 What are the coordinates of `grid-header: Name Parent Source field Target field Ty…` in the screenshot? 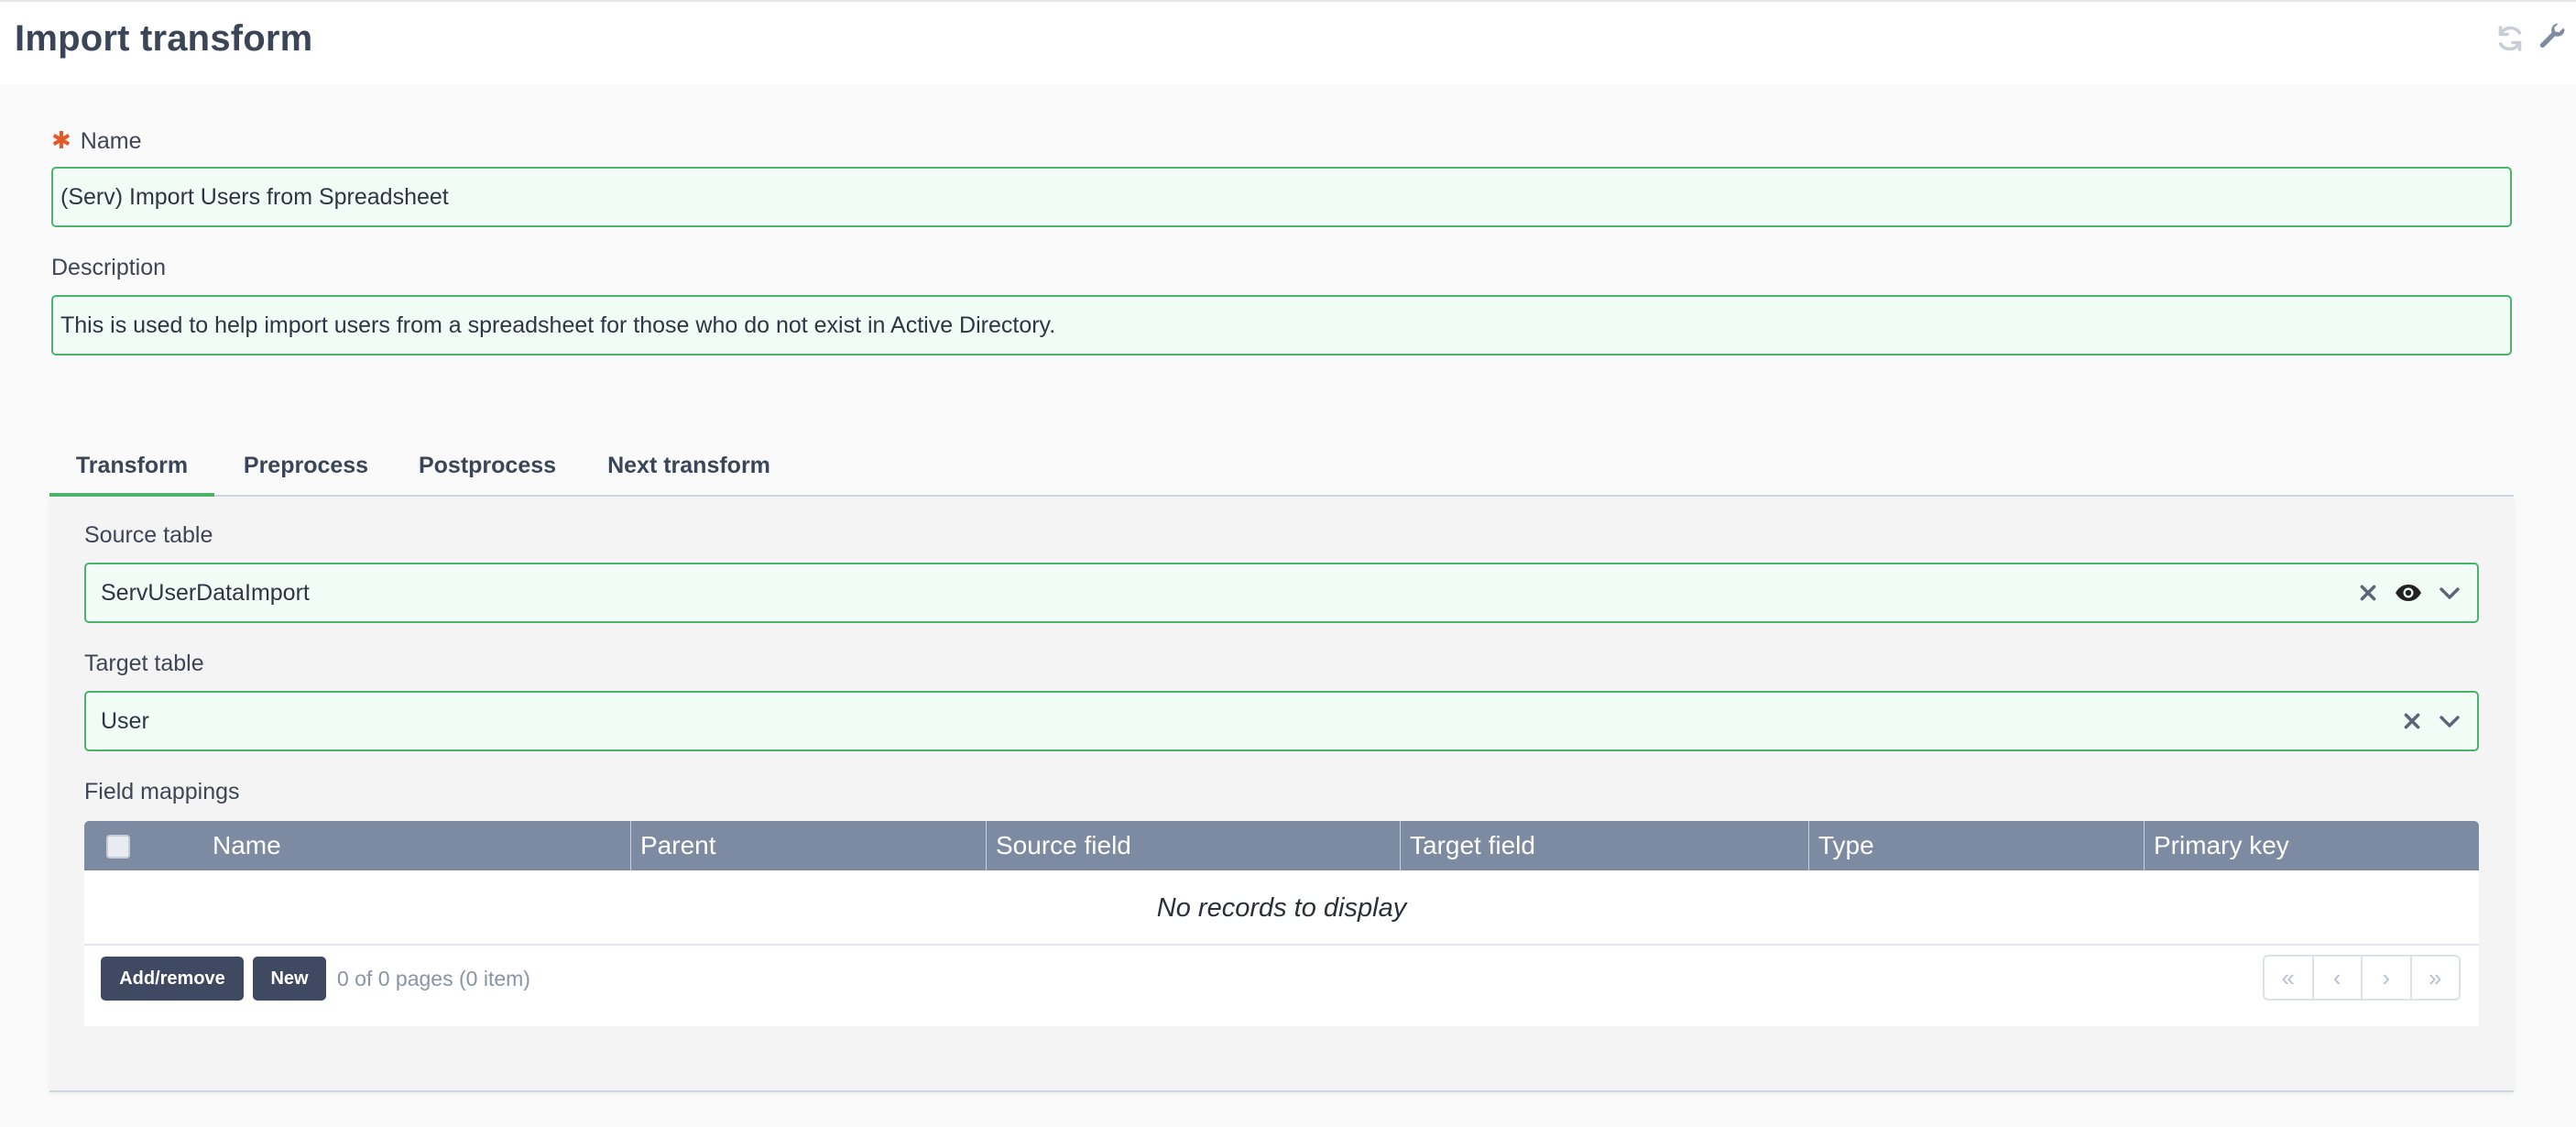 It's located at (1282, 845).